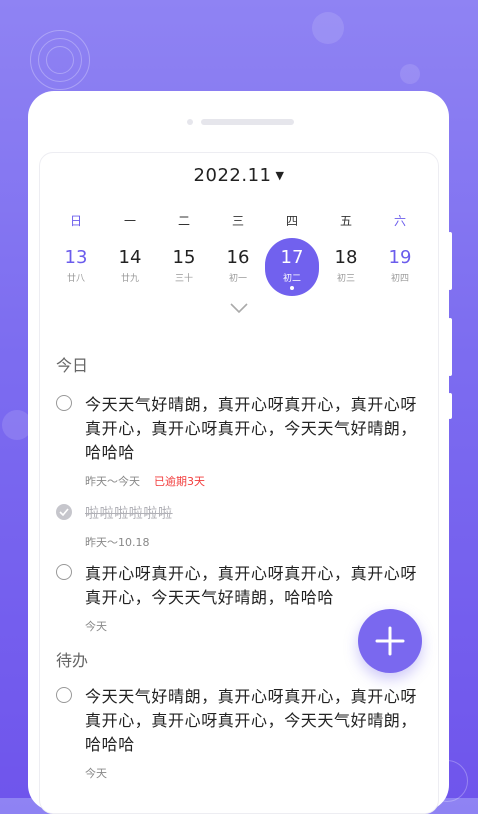 This screenshot has width=478, height=814. What do you see at coordinates (183, 221) in the screenshot?
I see `weekday-tue: 二` at bounding box center [183, 221].